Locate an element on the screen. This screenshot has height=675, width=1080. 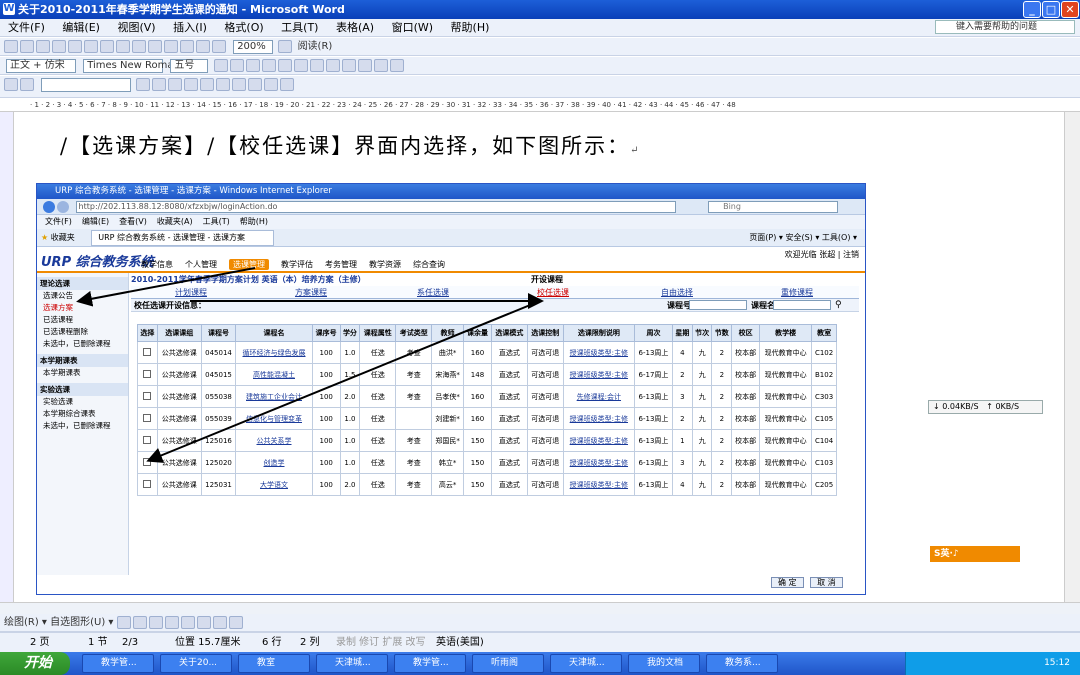
align-center-icon is located at coordinates (284, 65).